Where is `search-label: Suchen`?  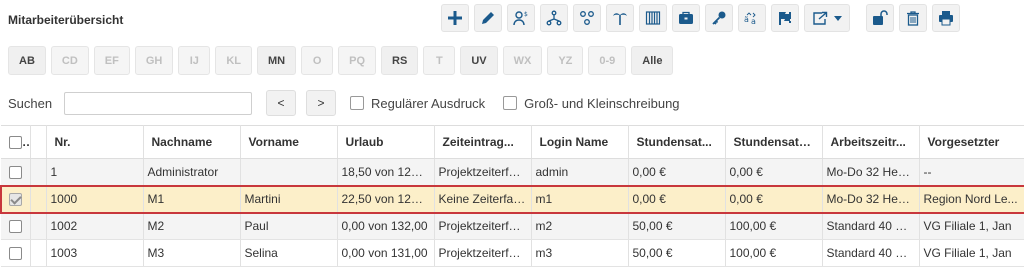 search-label: Suchen is located at coordinates (30, 103).